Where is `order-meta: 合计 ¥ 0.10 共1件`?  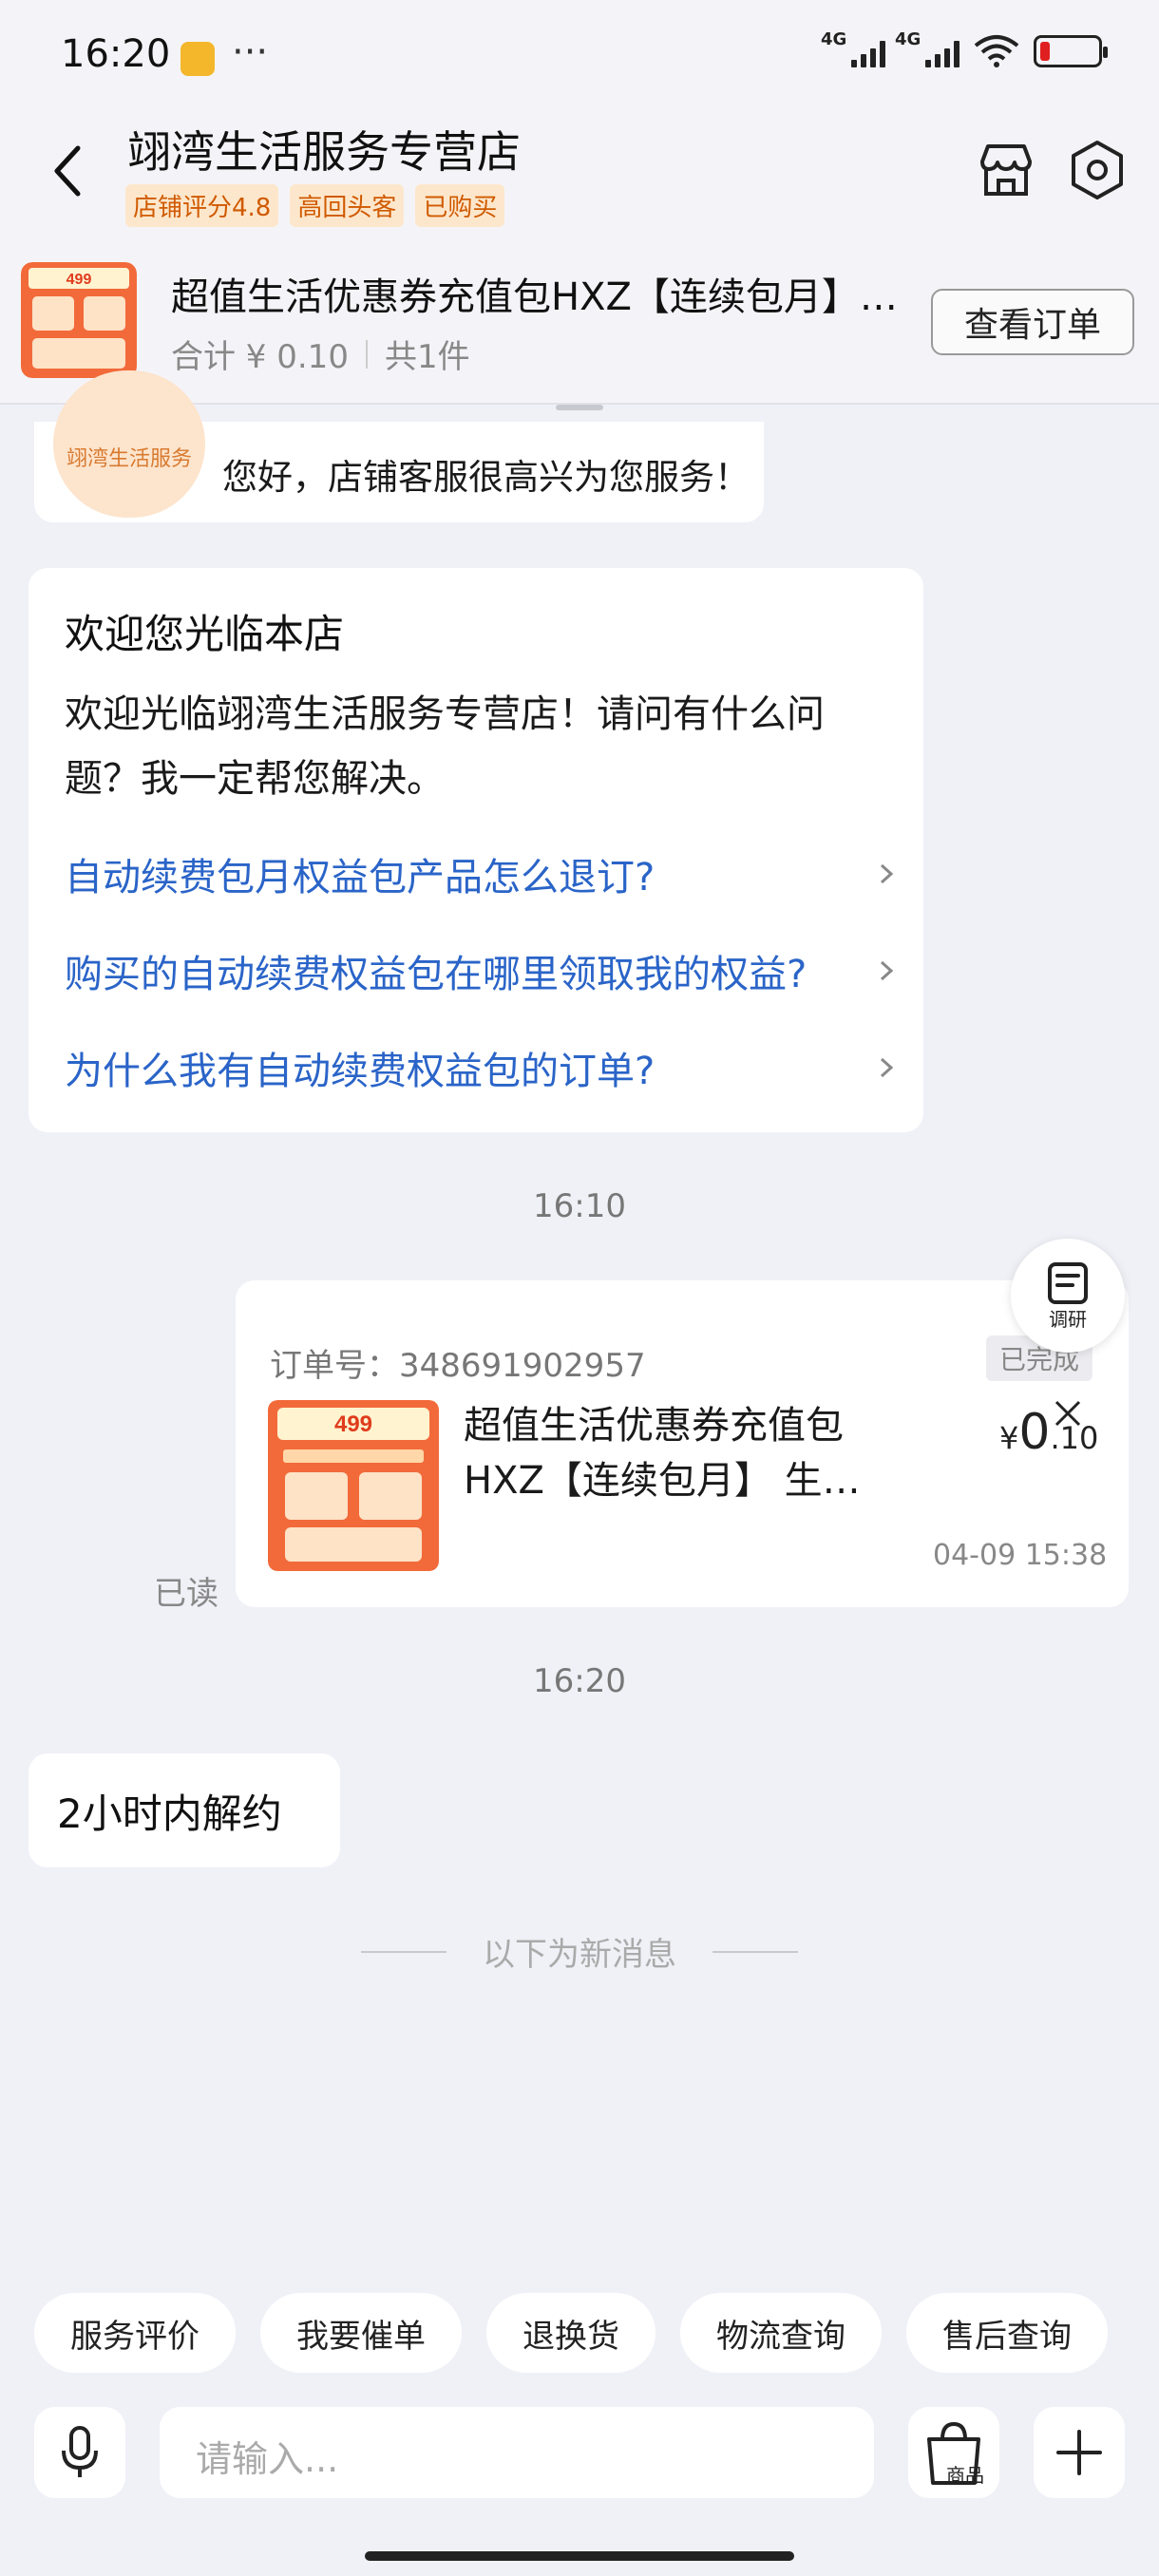 order-meta: 合计 ¥ 0.10 共1件 is located at coordinates (320, 354).